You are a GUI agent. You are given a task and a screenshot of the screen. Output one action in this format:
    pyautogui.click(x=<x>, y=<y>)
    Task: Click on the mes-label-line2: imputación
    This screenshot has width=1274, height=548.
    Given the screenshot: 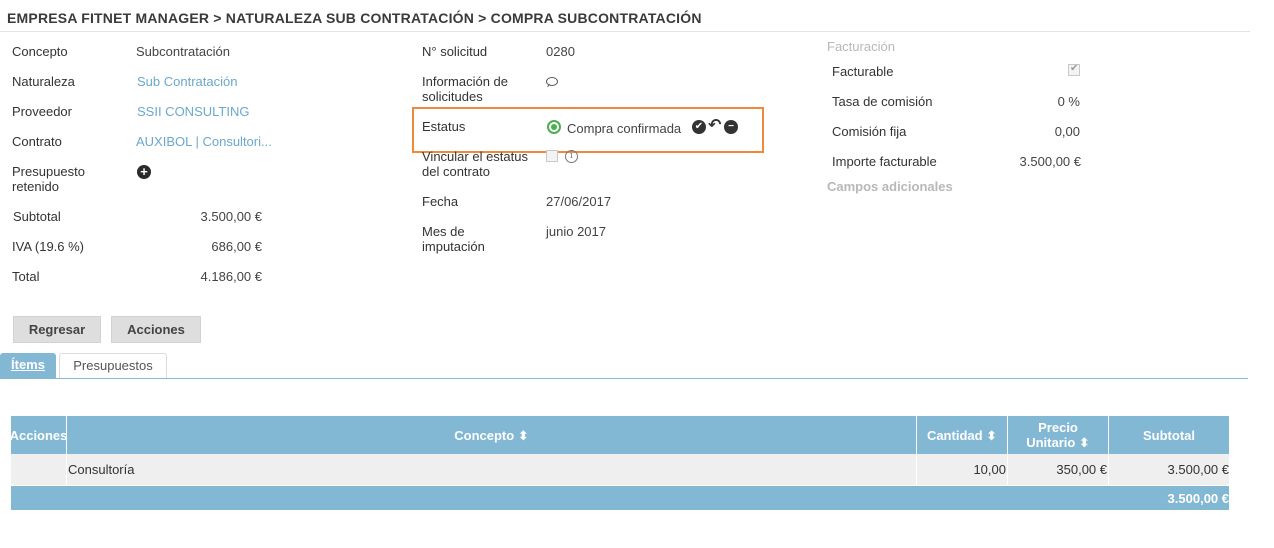 What is the action you would take?
    pyautogui.click(x=453, y=246)
    